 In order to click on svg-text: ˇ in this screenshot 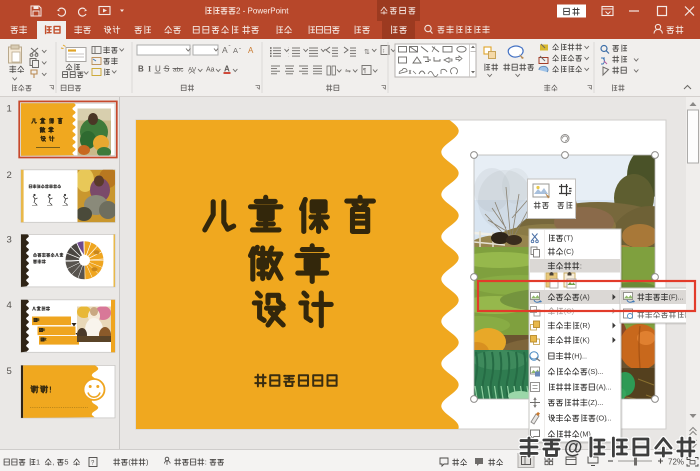, I will do `click(240, 52)`.